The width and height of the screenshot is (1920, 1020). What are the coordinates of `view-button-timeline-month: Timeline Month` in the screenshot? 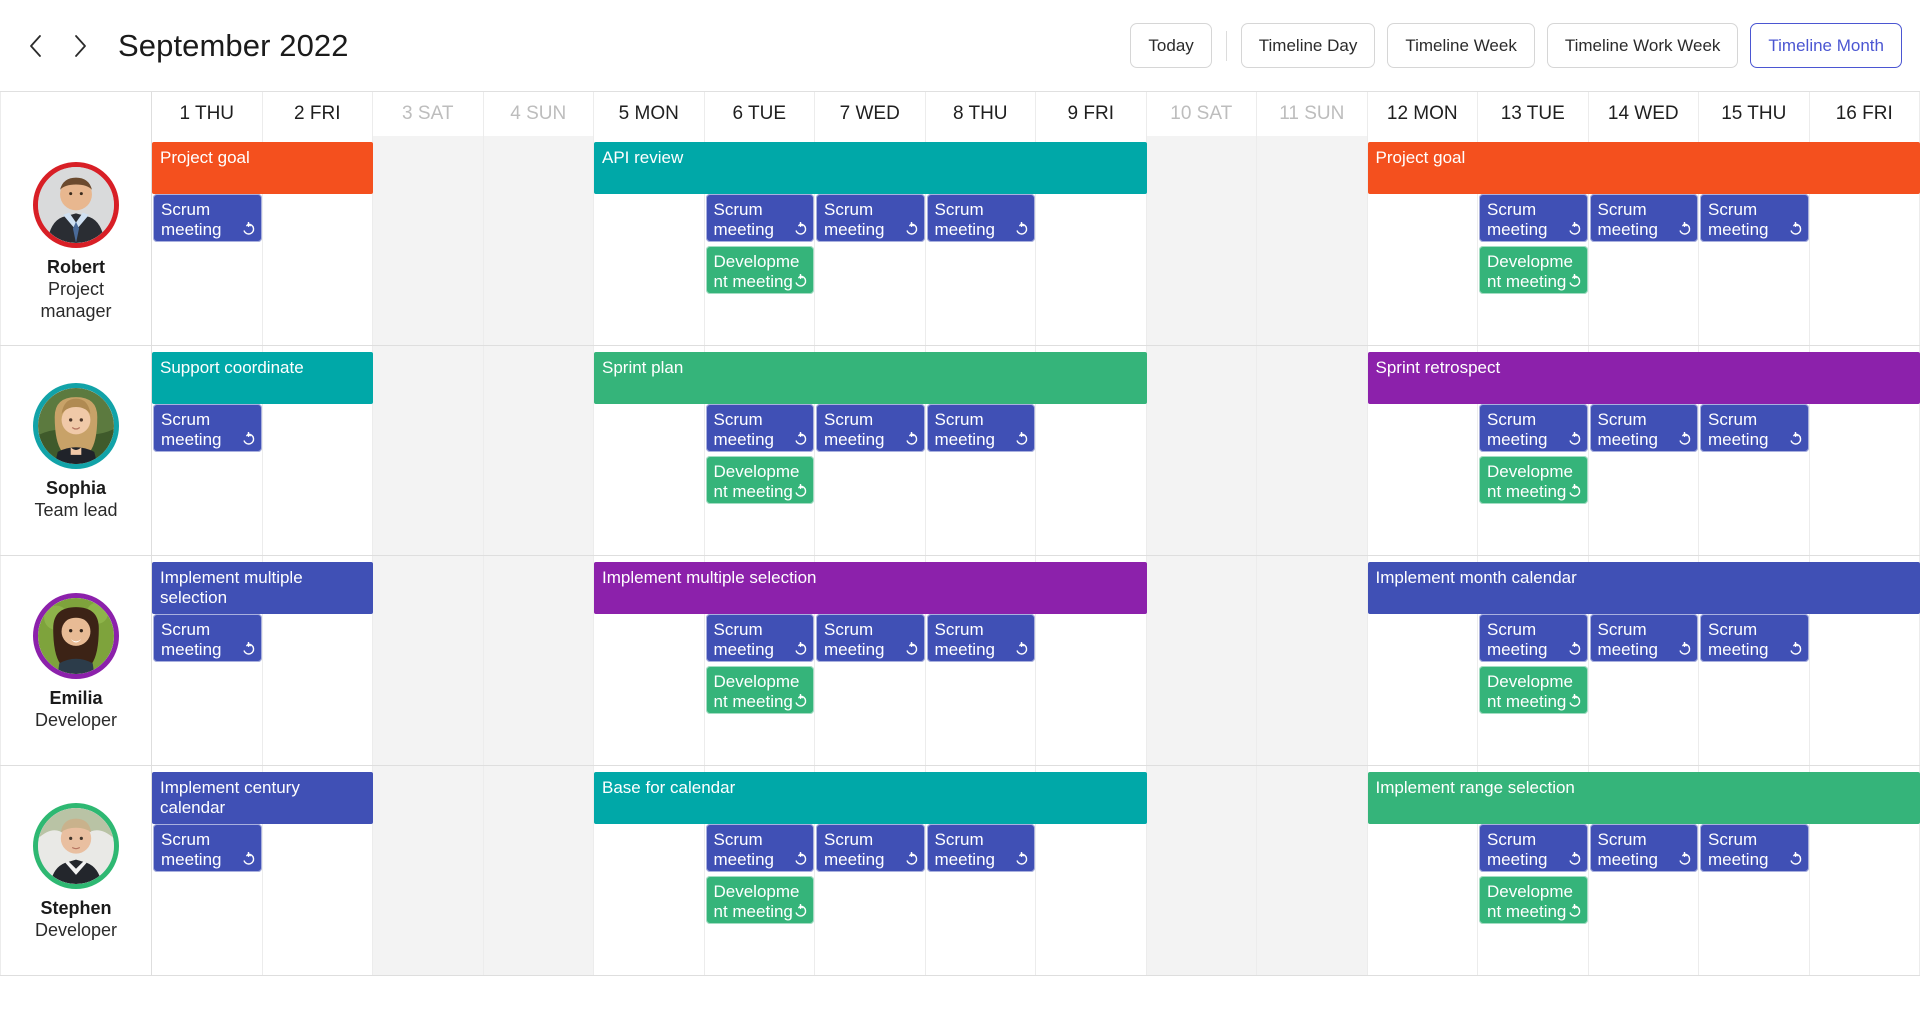 It's located at (1826, 45).